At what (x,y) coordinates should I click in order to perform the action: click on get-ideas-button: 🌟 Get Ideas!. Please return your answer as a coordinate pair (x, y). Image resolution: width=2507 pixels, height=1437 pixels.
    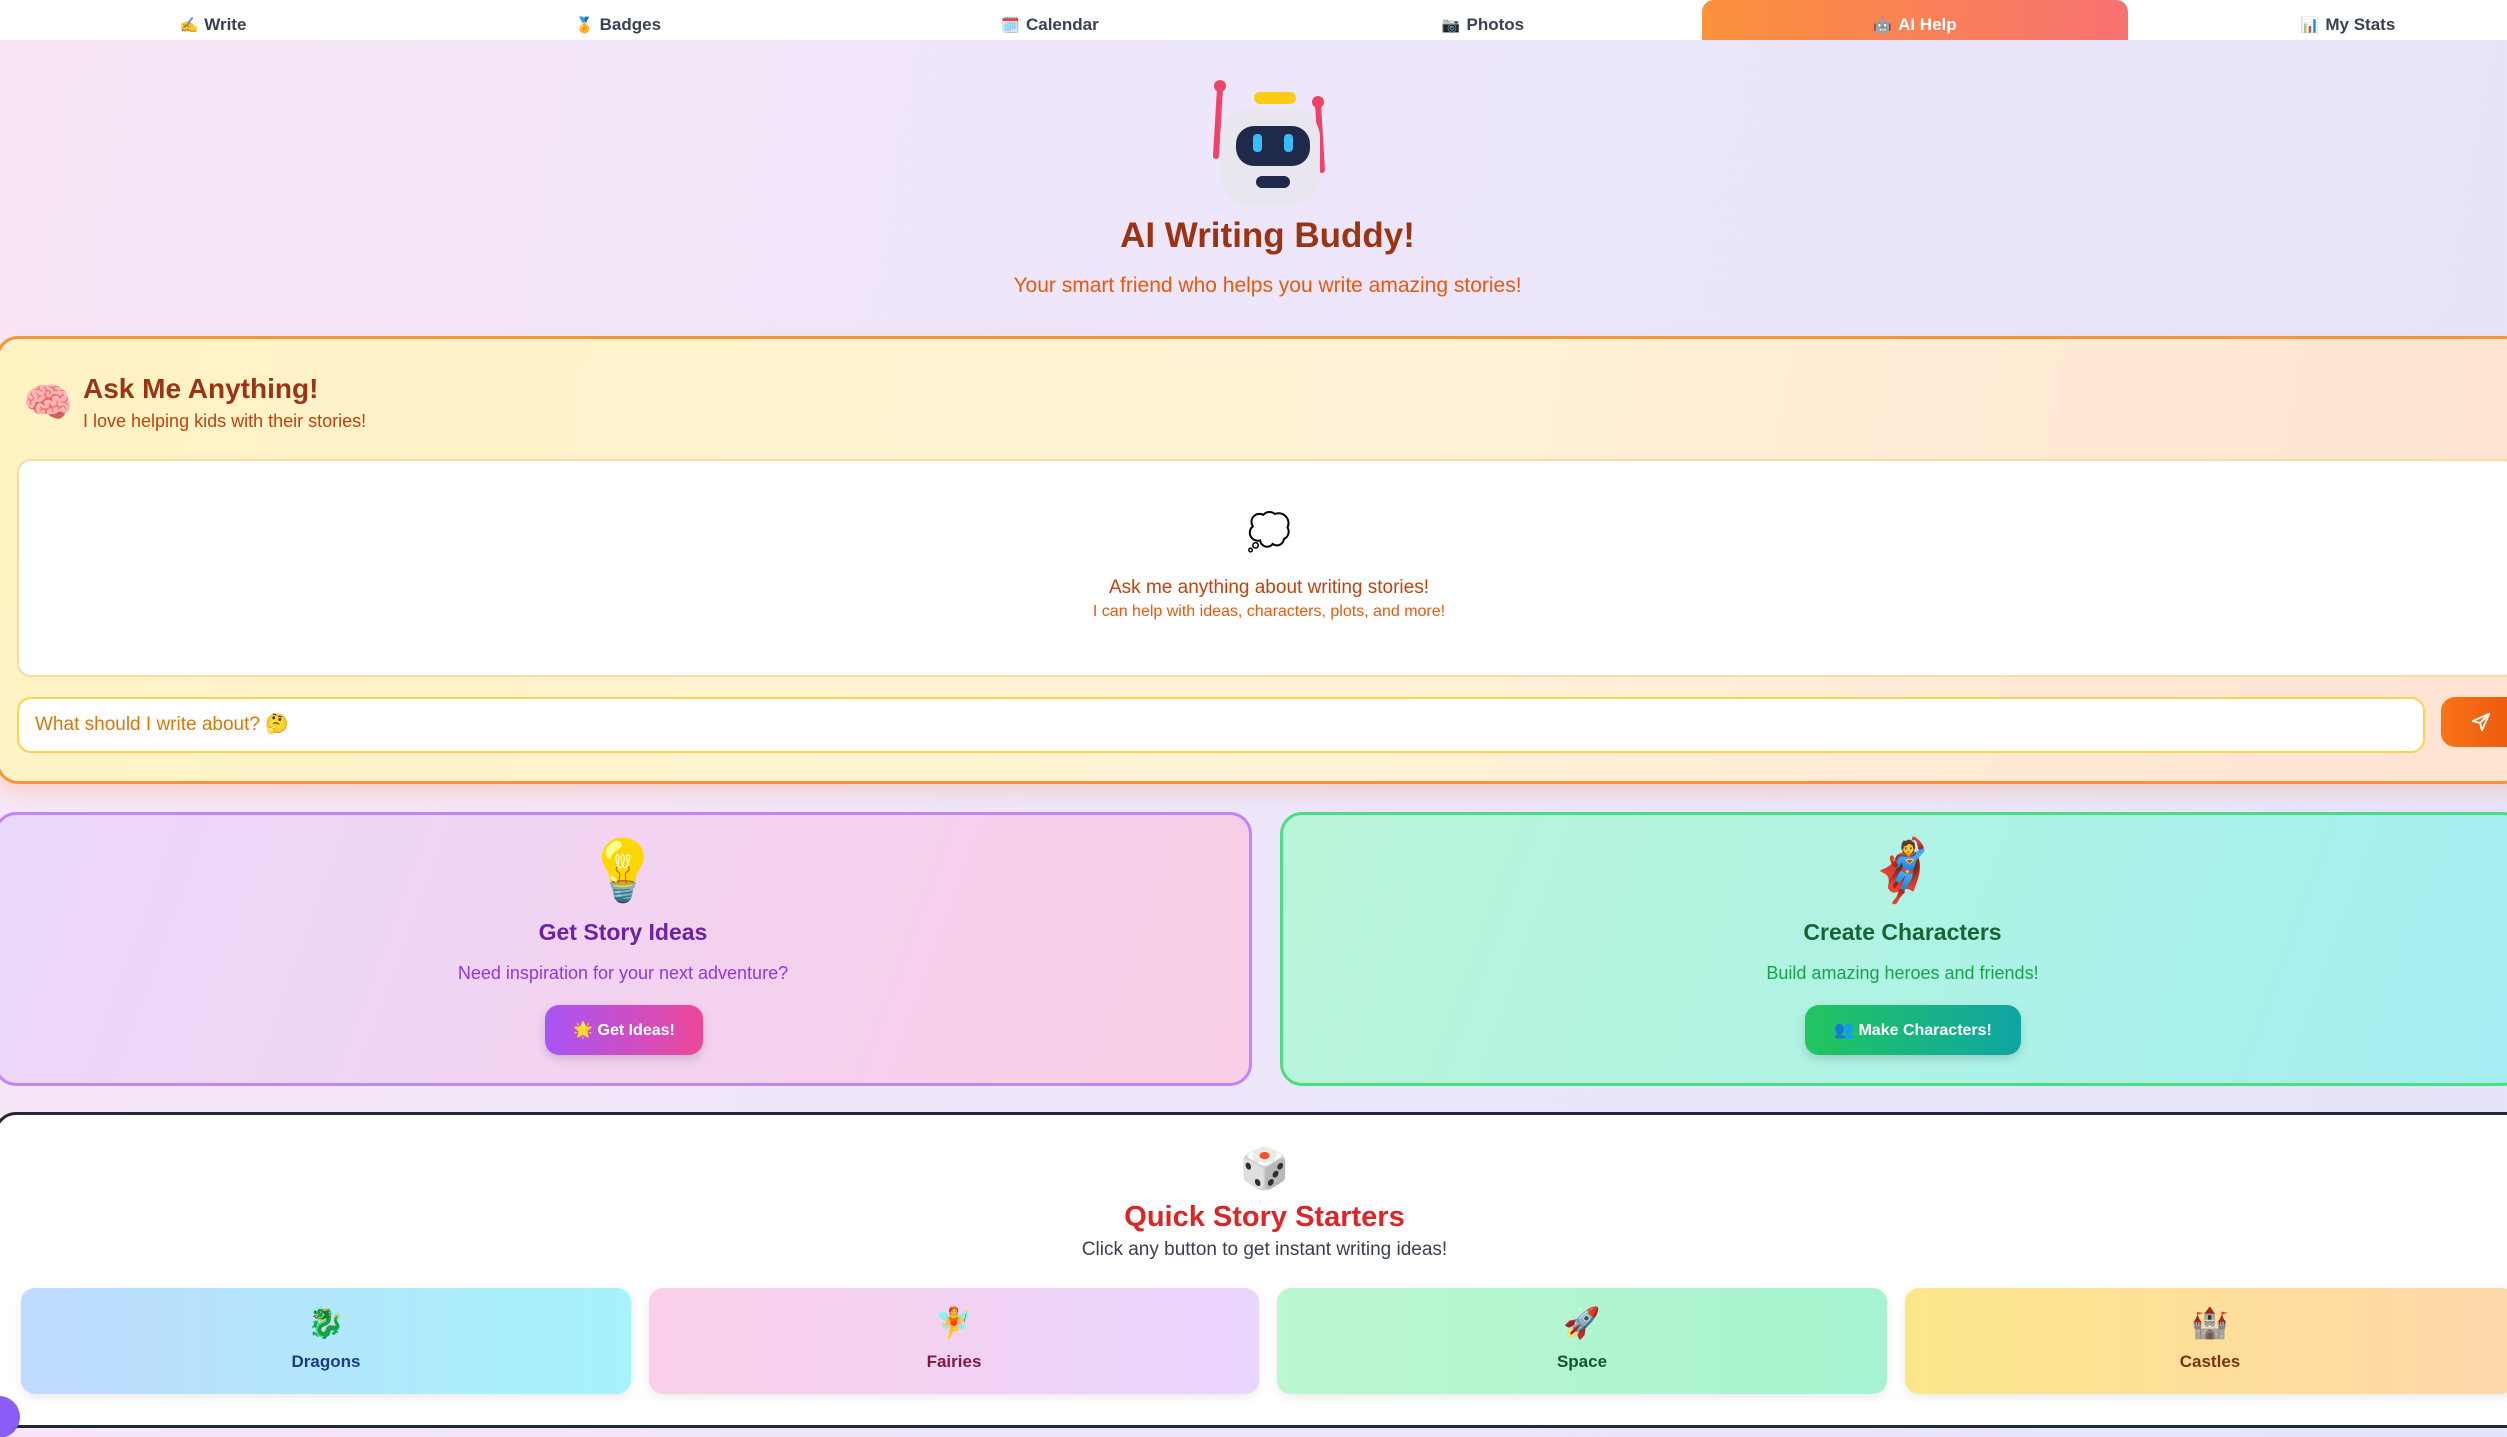
    Looking at the image, I should click on (624, 1030).